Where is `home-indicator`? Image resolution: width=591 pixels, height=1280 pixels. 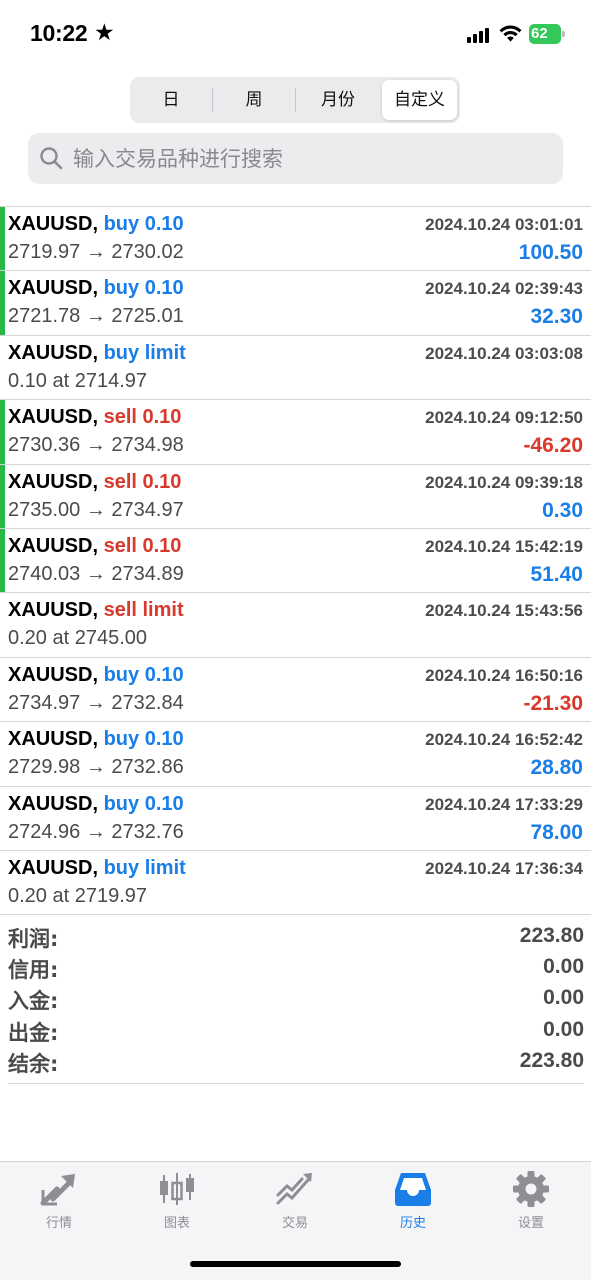
home-indicator is located at coordinates (295, 1264).